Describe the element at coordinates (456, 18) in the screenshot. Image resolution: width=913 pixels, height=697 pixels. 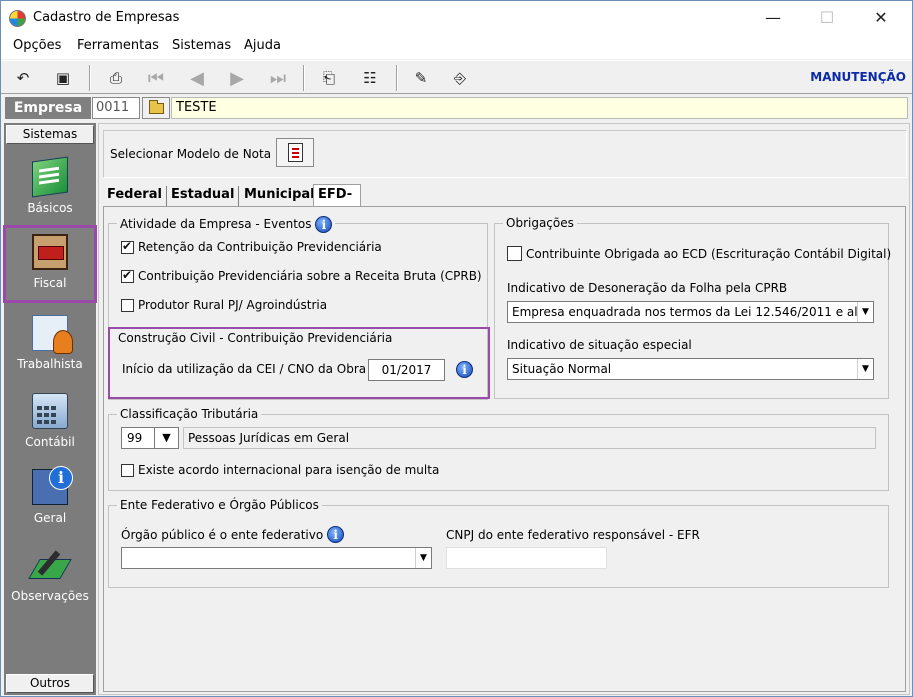
I see `title-bar: Cadastro de Empresas — ☐ ✕` at that location.